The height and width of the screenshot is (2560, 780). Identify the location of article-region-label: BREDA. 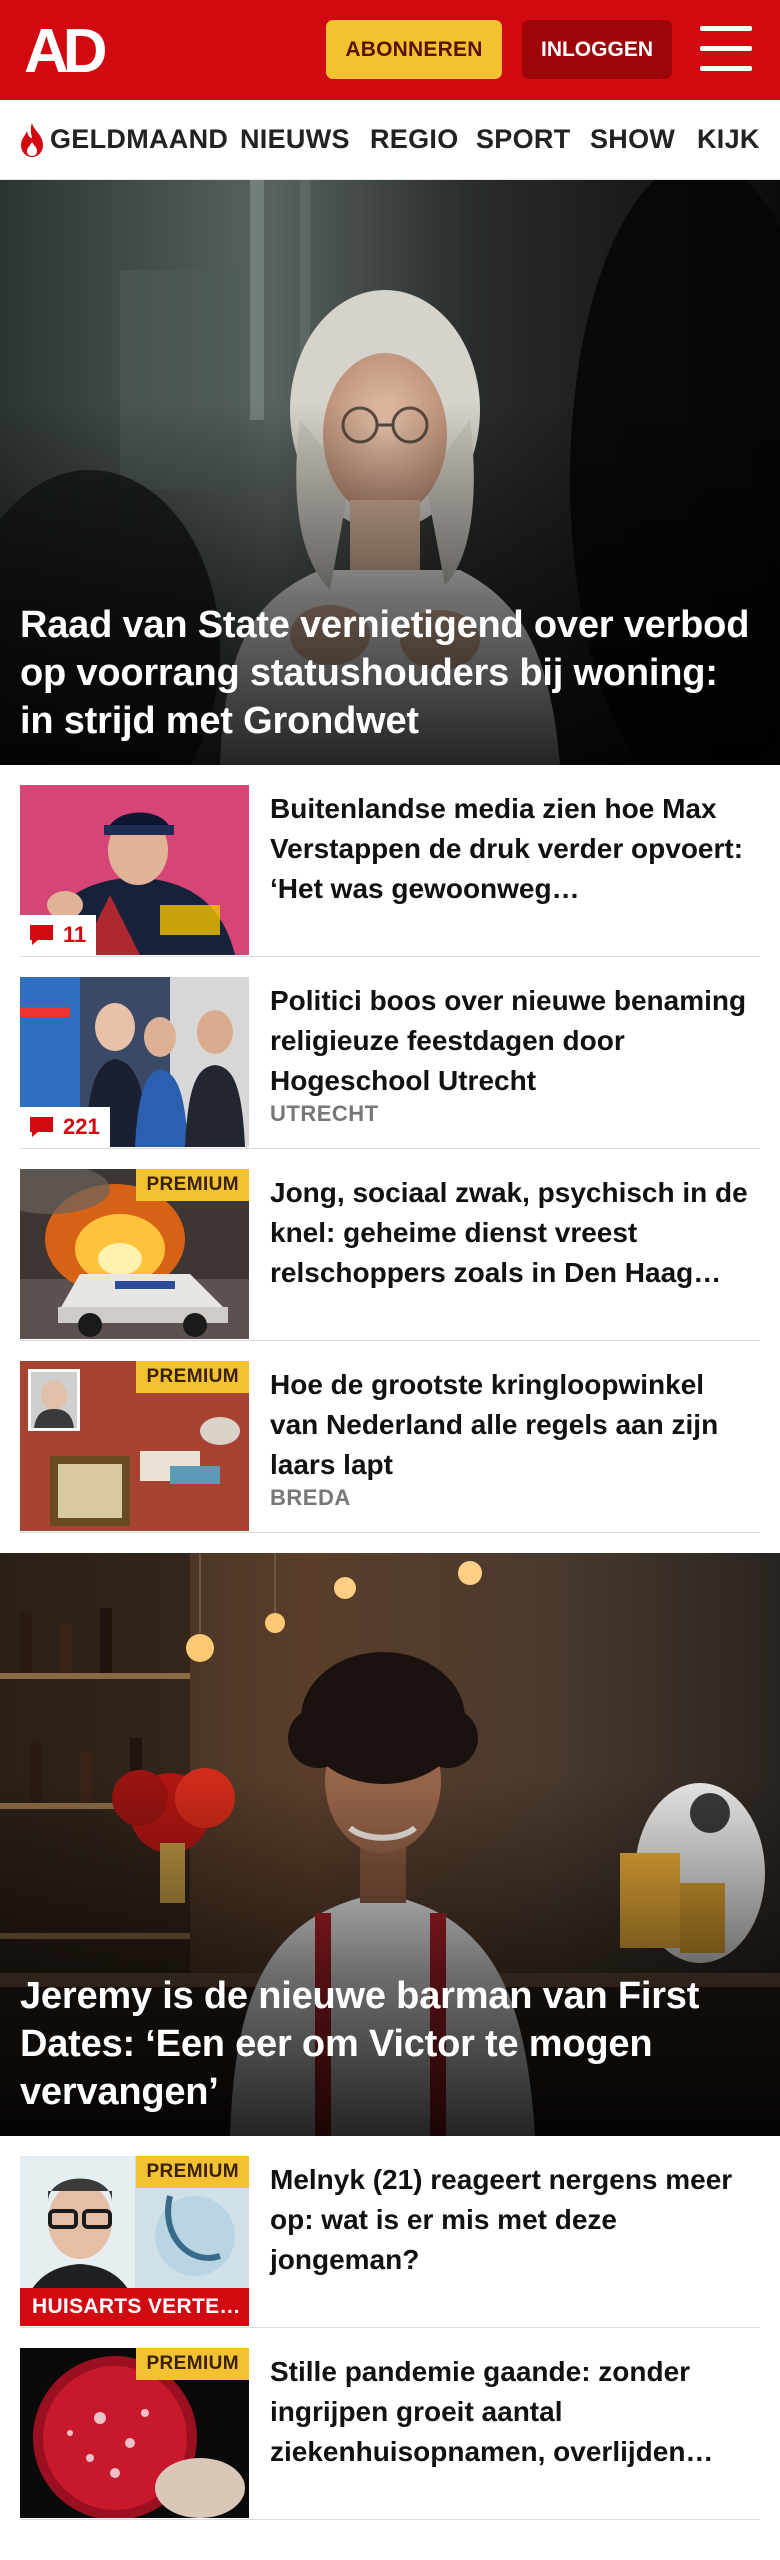
(310, 1498).